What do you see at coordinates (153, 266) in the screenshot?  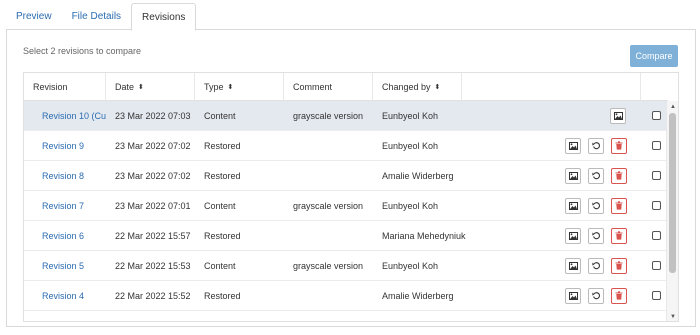 I see `revision-date: 22 Mar 2022 15:53` at bounding box center [153, 266].